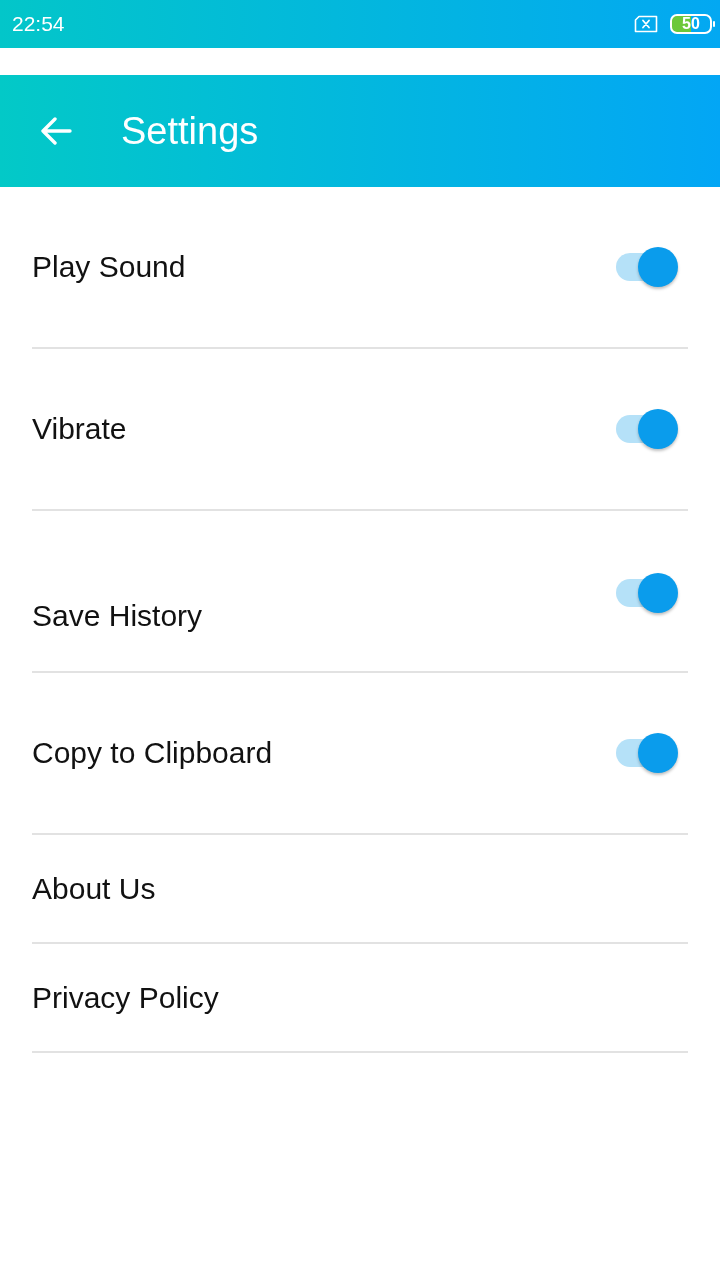 The image size is (720, 1280). Describe the element at coordinates (691, 24) in the screenshot. I see `battery-level-text: 50` at that location.